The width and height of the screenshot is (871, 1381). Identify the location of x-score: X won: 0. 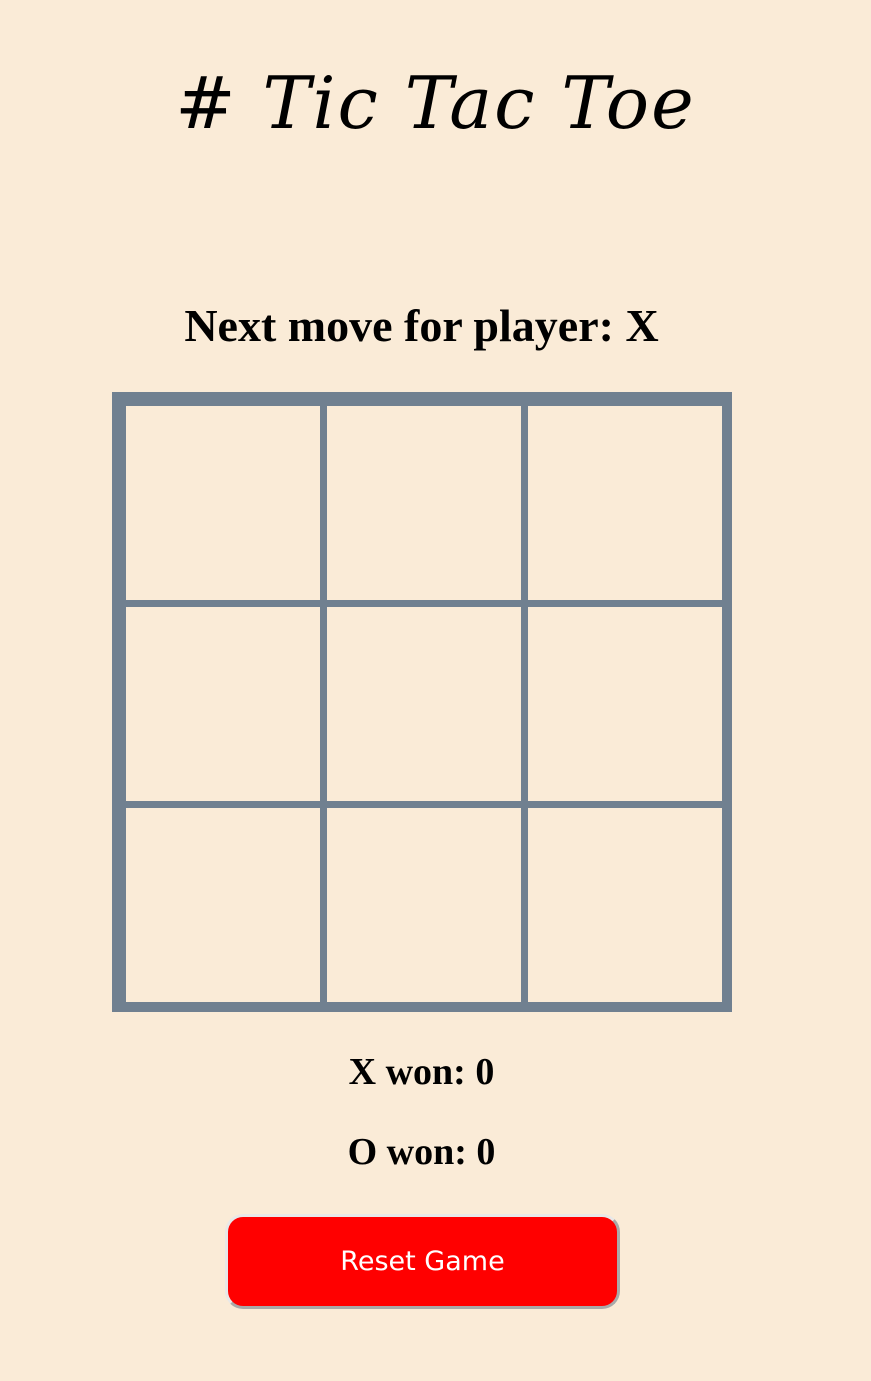
(421, 1072).